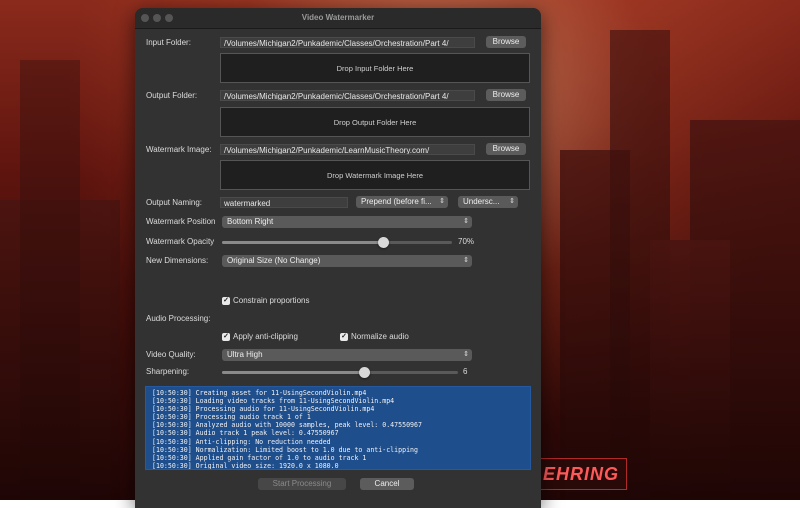 The width and height of the screenshot is (800, 508). Describe the element at coordinates (293, 372) in the screenshot. I see `sharpening-slider-fill` at that location.